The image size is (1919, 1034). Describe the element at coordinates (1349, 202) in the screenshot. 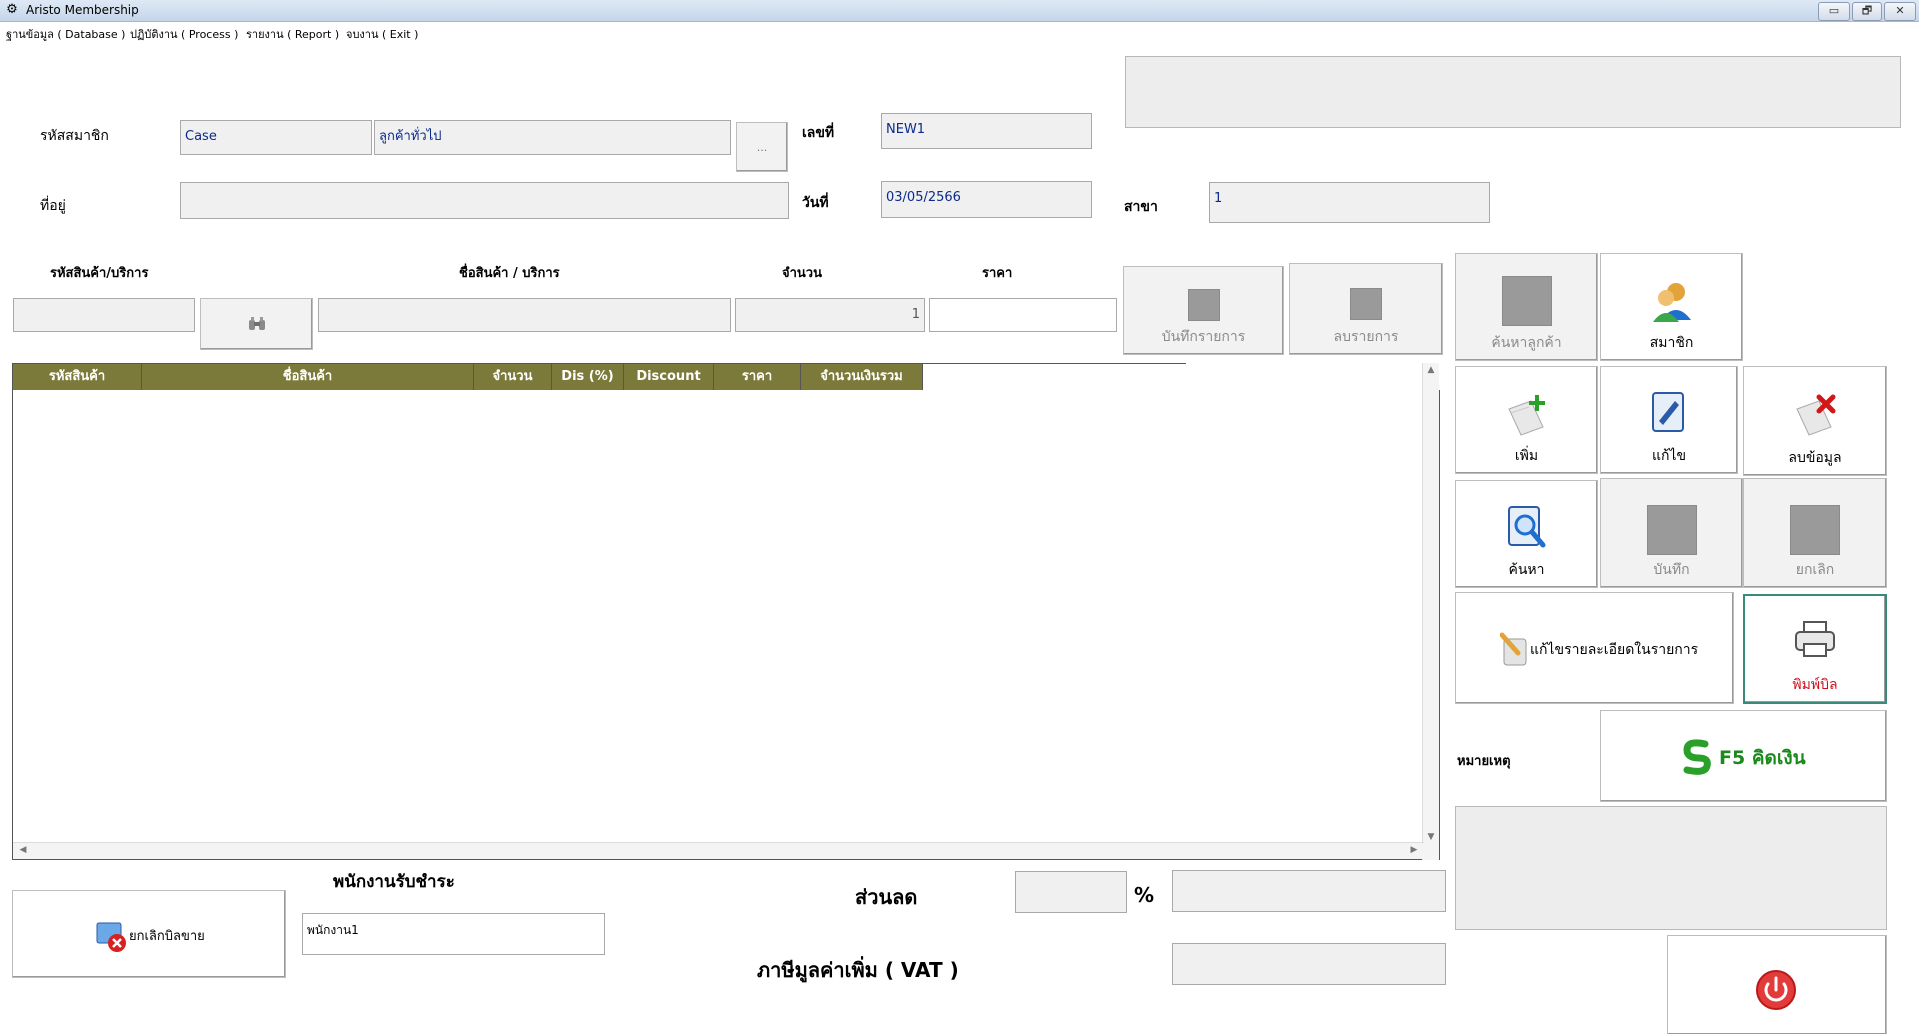

I see `branch-field: 1` at that location.